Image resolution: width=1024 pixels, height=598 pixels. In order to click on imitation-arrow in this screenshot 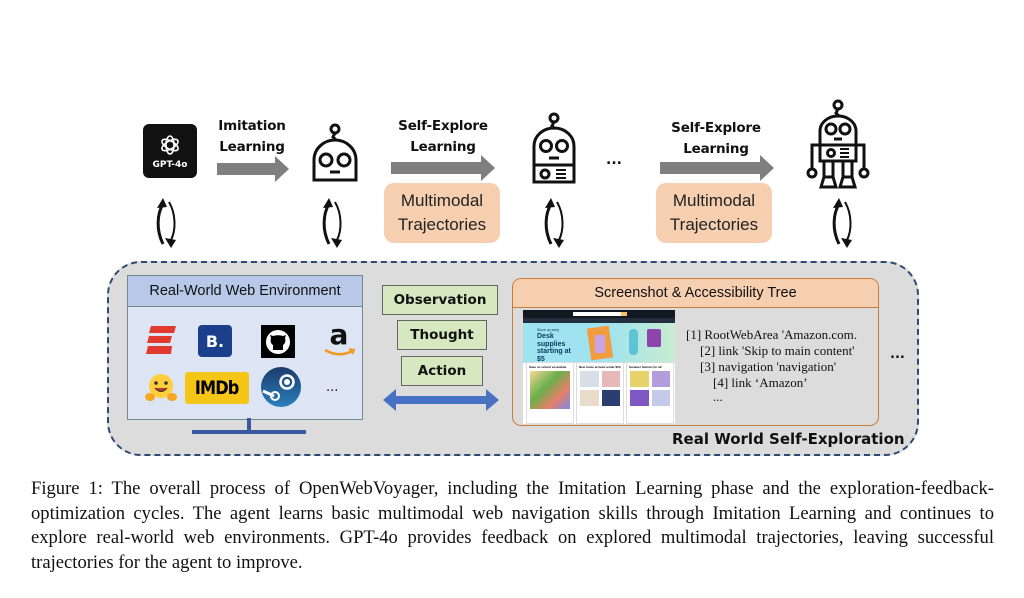, I will do `click(253, 169)`.